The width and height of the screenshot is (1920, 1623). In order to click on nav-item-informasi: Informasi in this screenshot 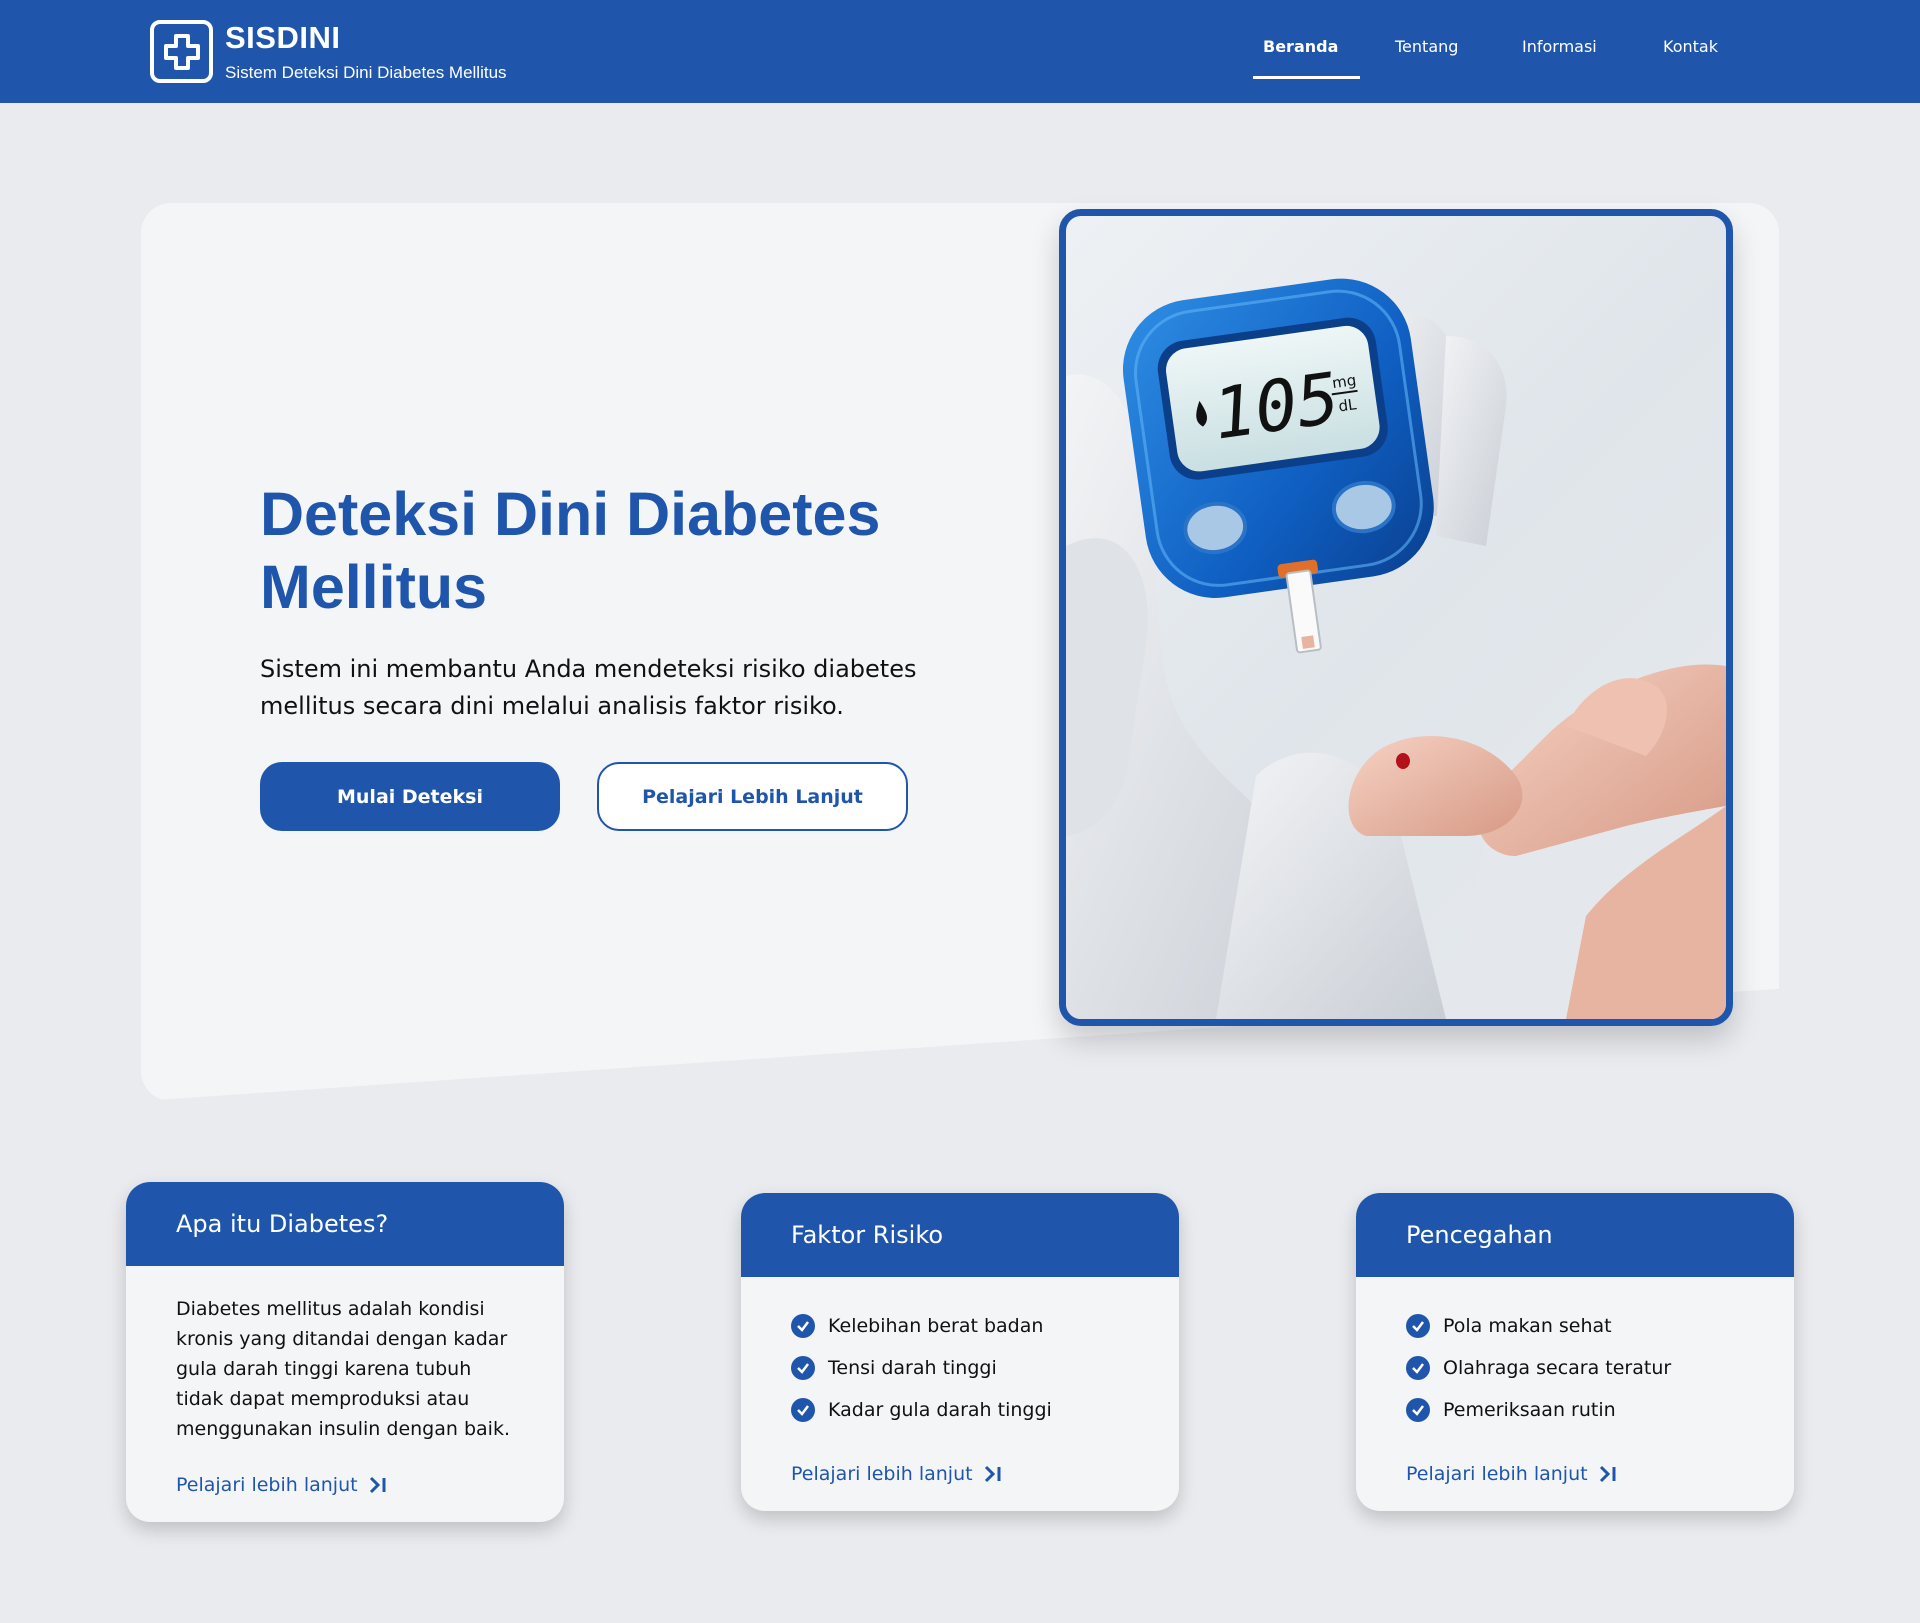, I will do `click(1559, 46)`.